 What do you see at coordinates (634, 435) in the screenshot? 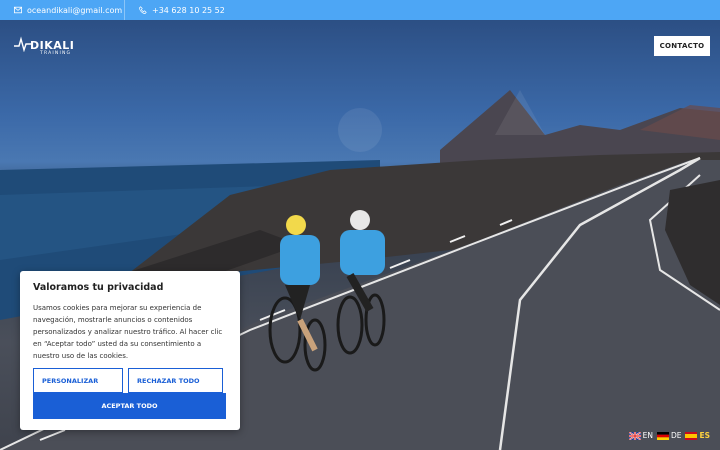
I see `uk-flag-icon` at bounding box center [634, 435].